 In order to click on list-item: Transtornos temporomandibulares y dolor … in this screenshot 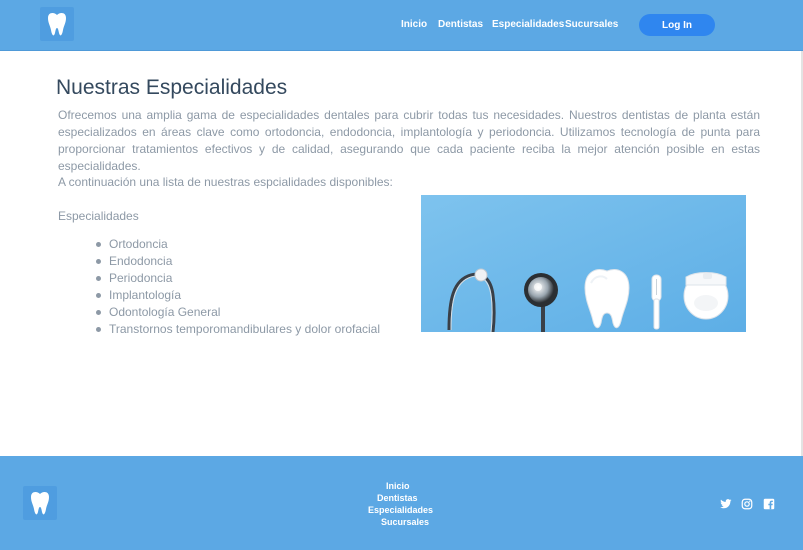, I will do `click(236, 329)`.